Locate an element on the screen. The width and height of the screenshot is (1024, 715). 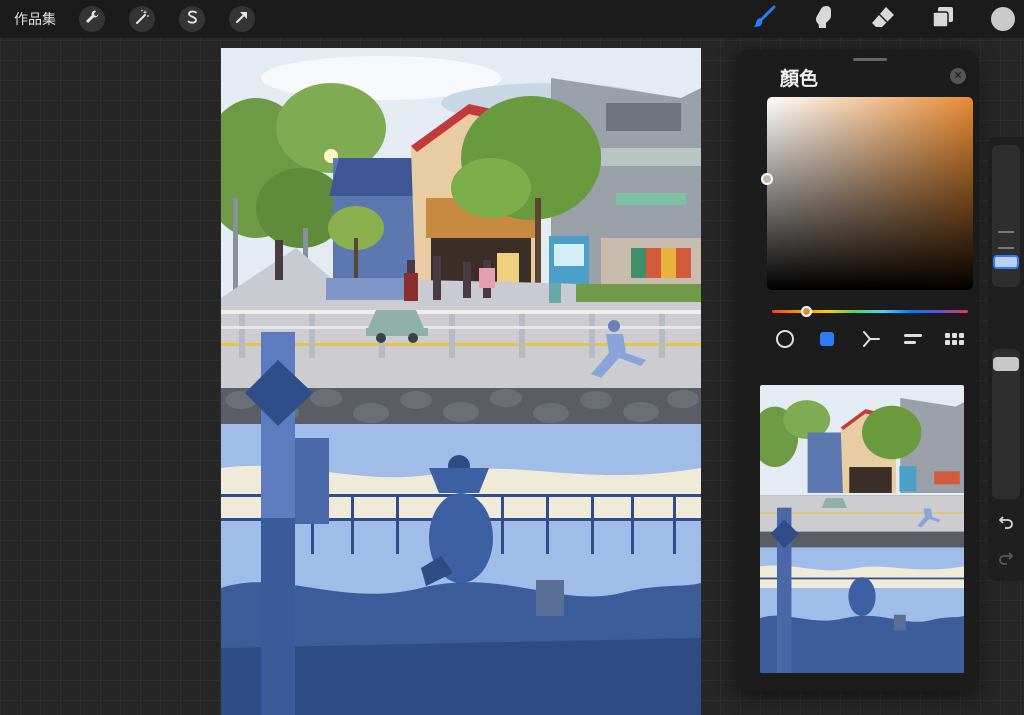
reference-thumbnail is located at coordinates (862, 529).